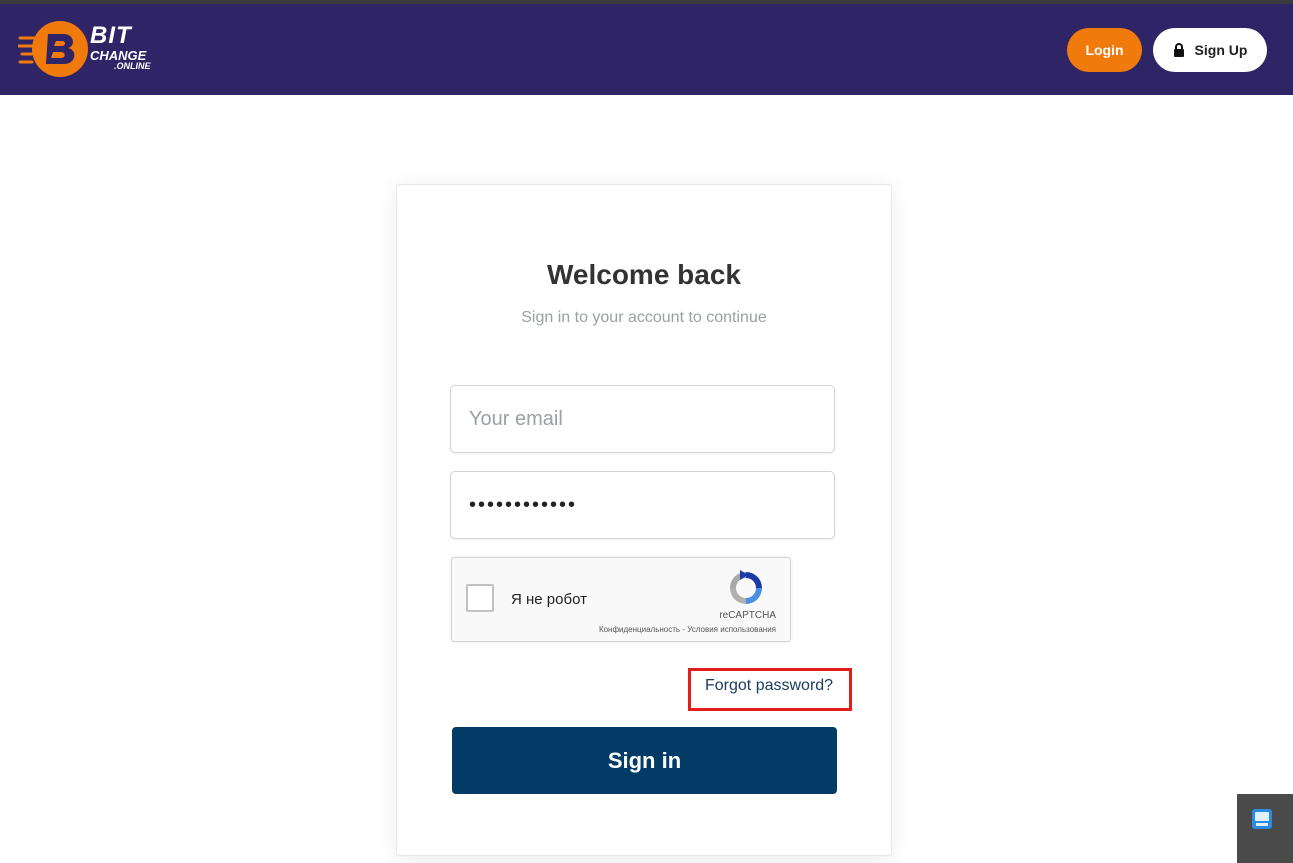 The image size is (1293, 863). I want to click on tray-app-icon, so click(1262, 819).